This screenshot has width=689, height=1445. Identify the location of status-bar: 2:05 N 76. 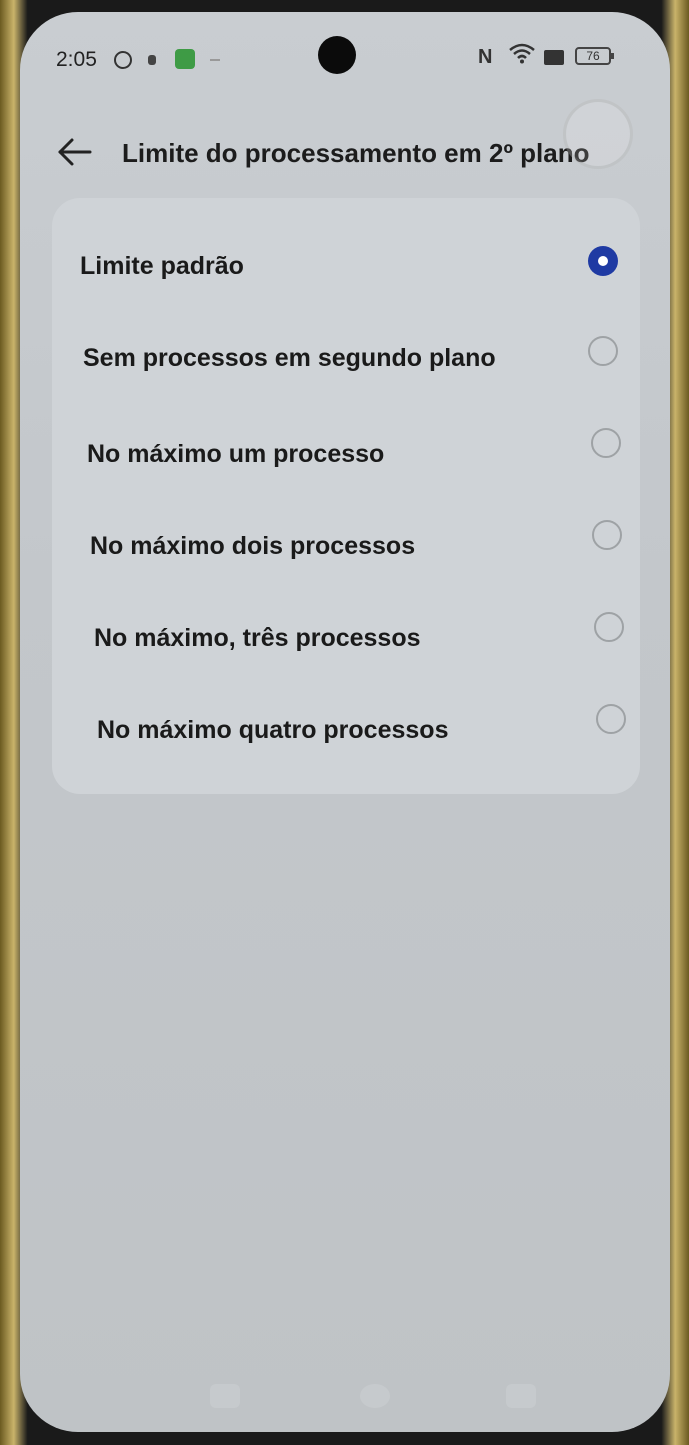
(345, 52).